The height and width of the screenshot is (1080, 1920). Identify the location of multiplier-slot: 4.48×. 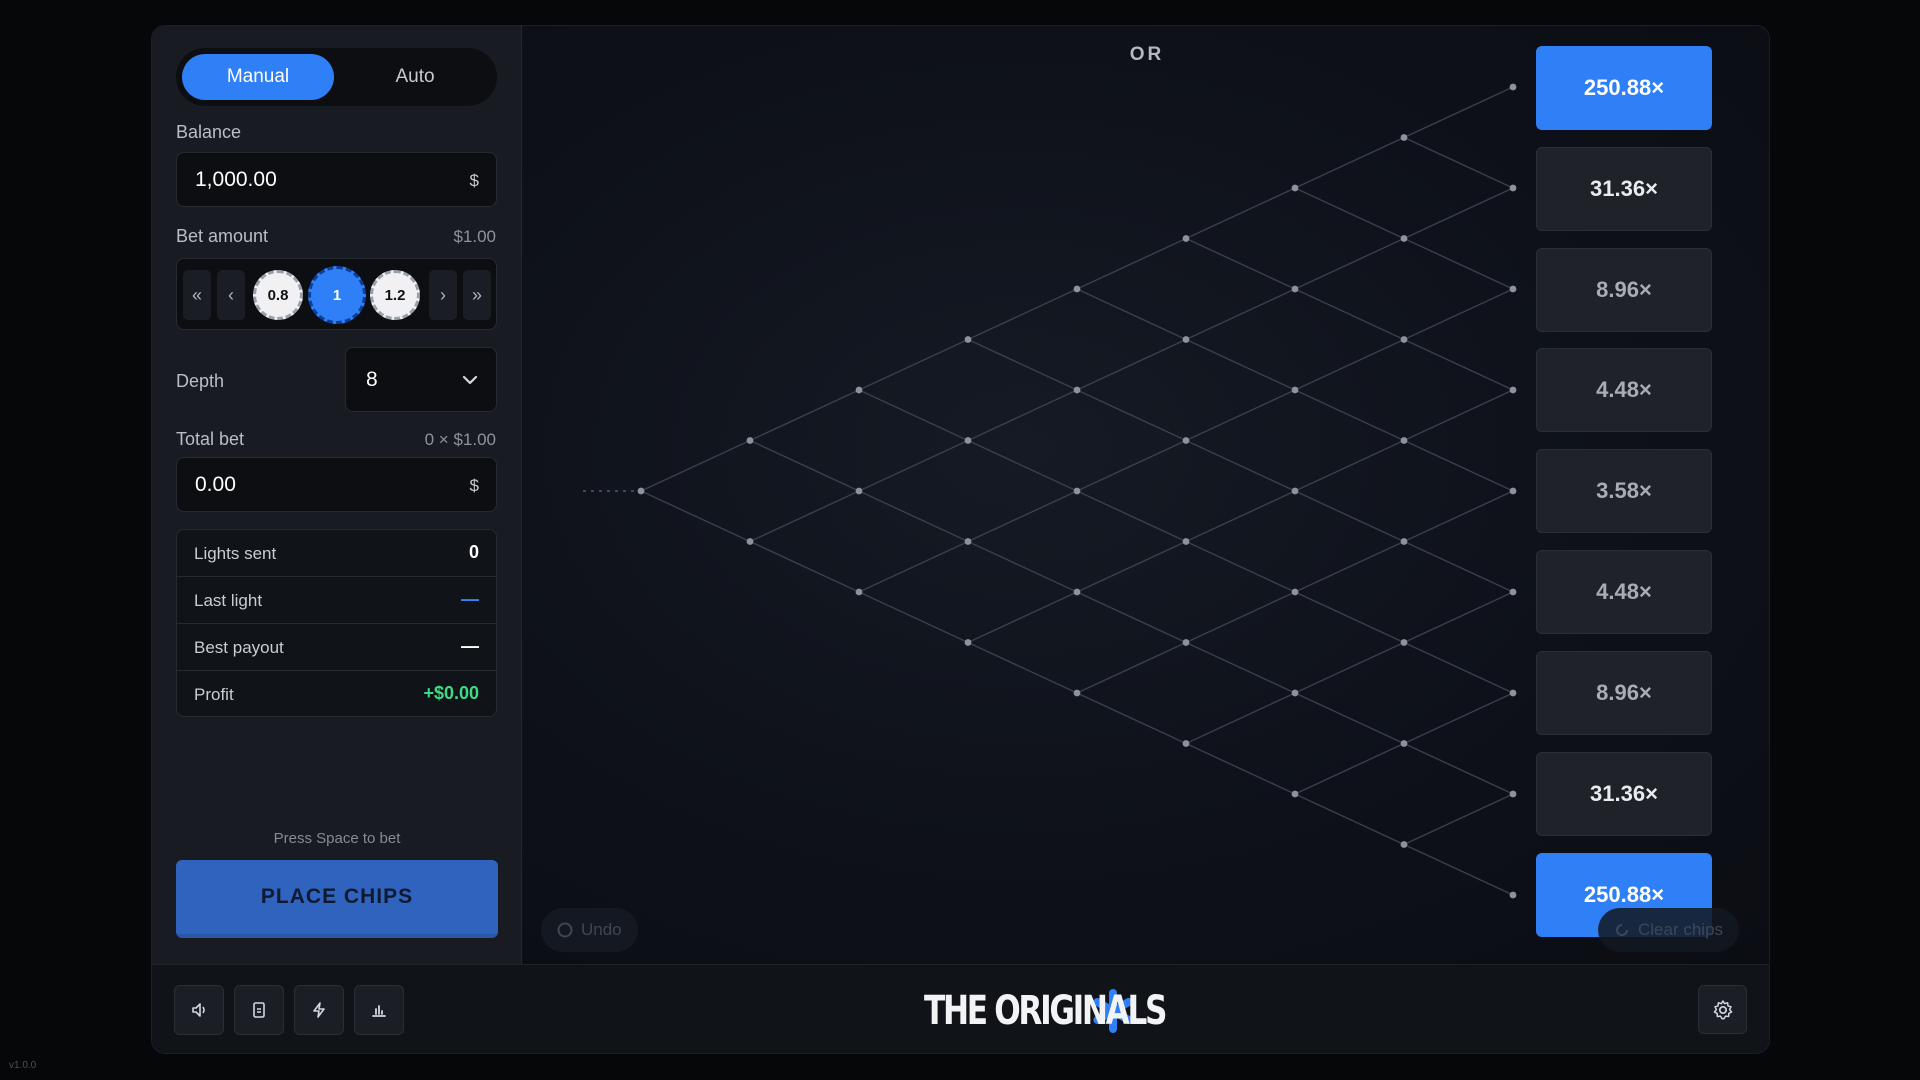
(1624, 592).